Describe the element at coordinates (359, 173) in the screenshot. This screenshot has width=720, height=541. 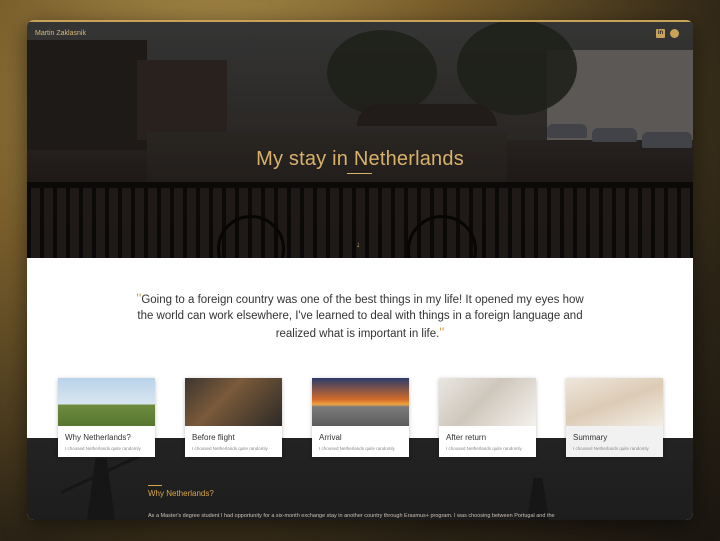
I see `title-underline` at that location.